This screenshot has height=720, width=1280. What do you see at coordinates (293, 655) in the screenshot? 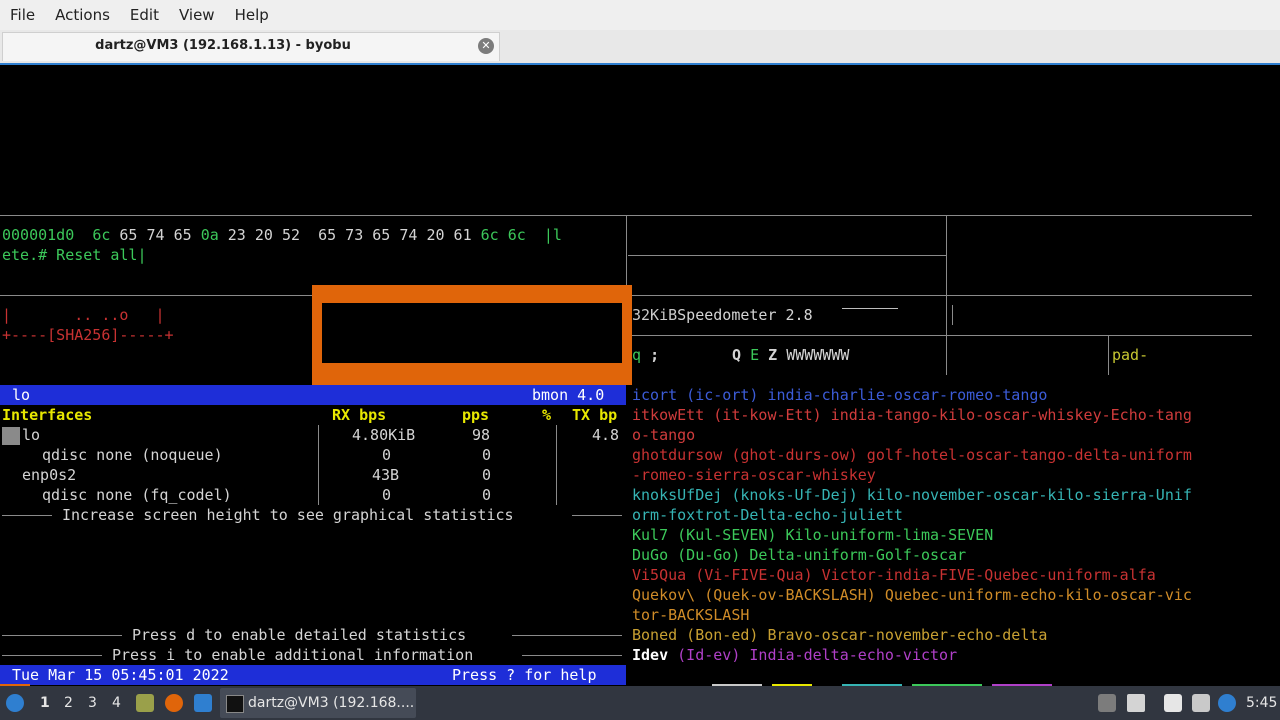
I see `info-hint: Press i to enable additional information` at bounding box center [293, 655].